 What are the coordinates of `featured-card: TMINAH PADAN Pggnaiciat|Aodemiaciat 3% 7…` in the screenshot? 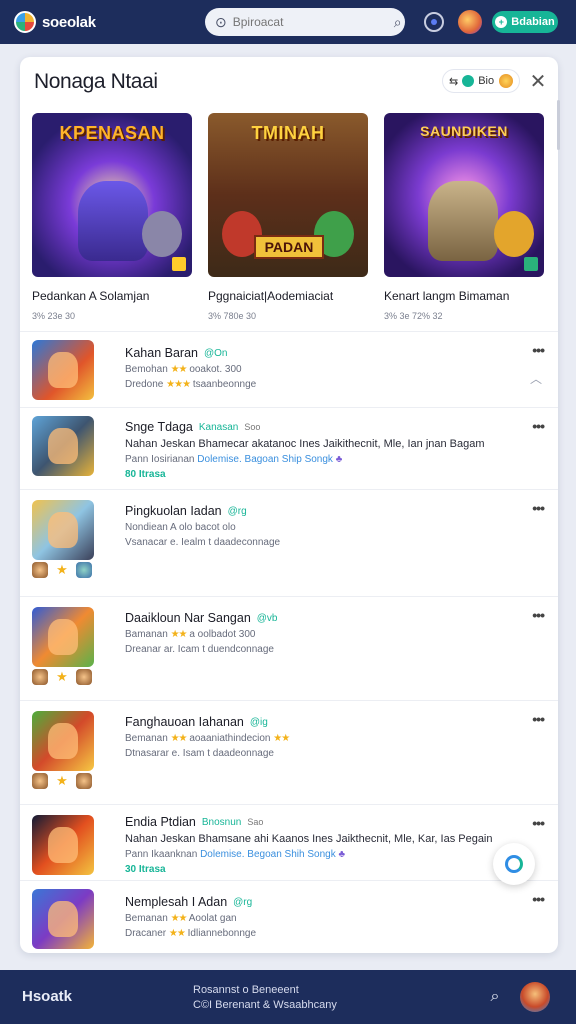 It's located at (288, 222).